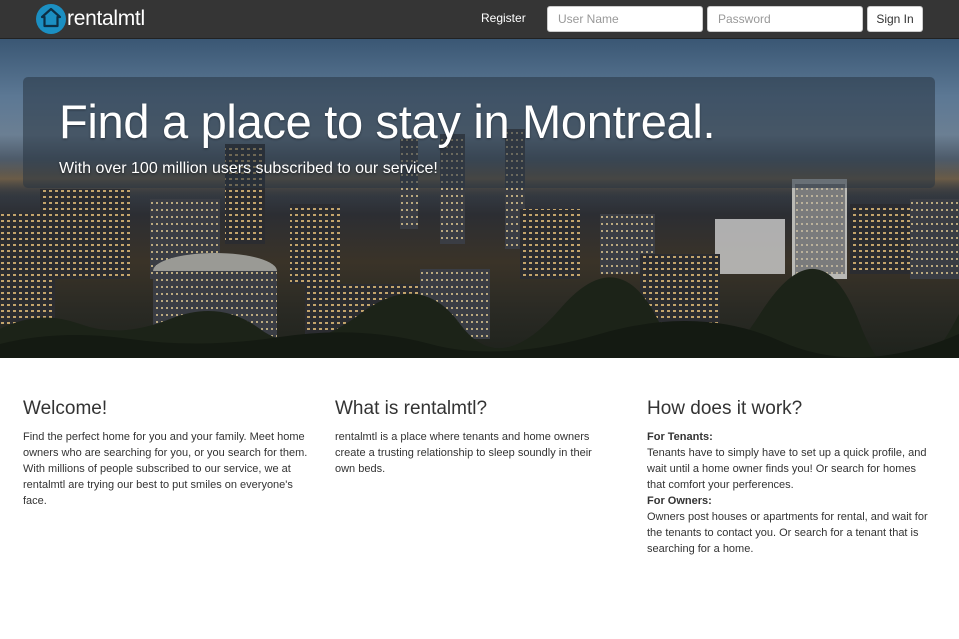  What do you see at coordinates (895, 19) in the screenshot?
I see `sign-in-button: Sign In` at bounding box center [895, 19].